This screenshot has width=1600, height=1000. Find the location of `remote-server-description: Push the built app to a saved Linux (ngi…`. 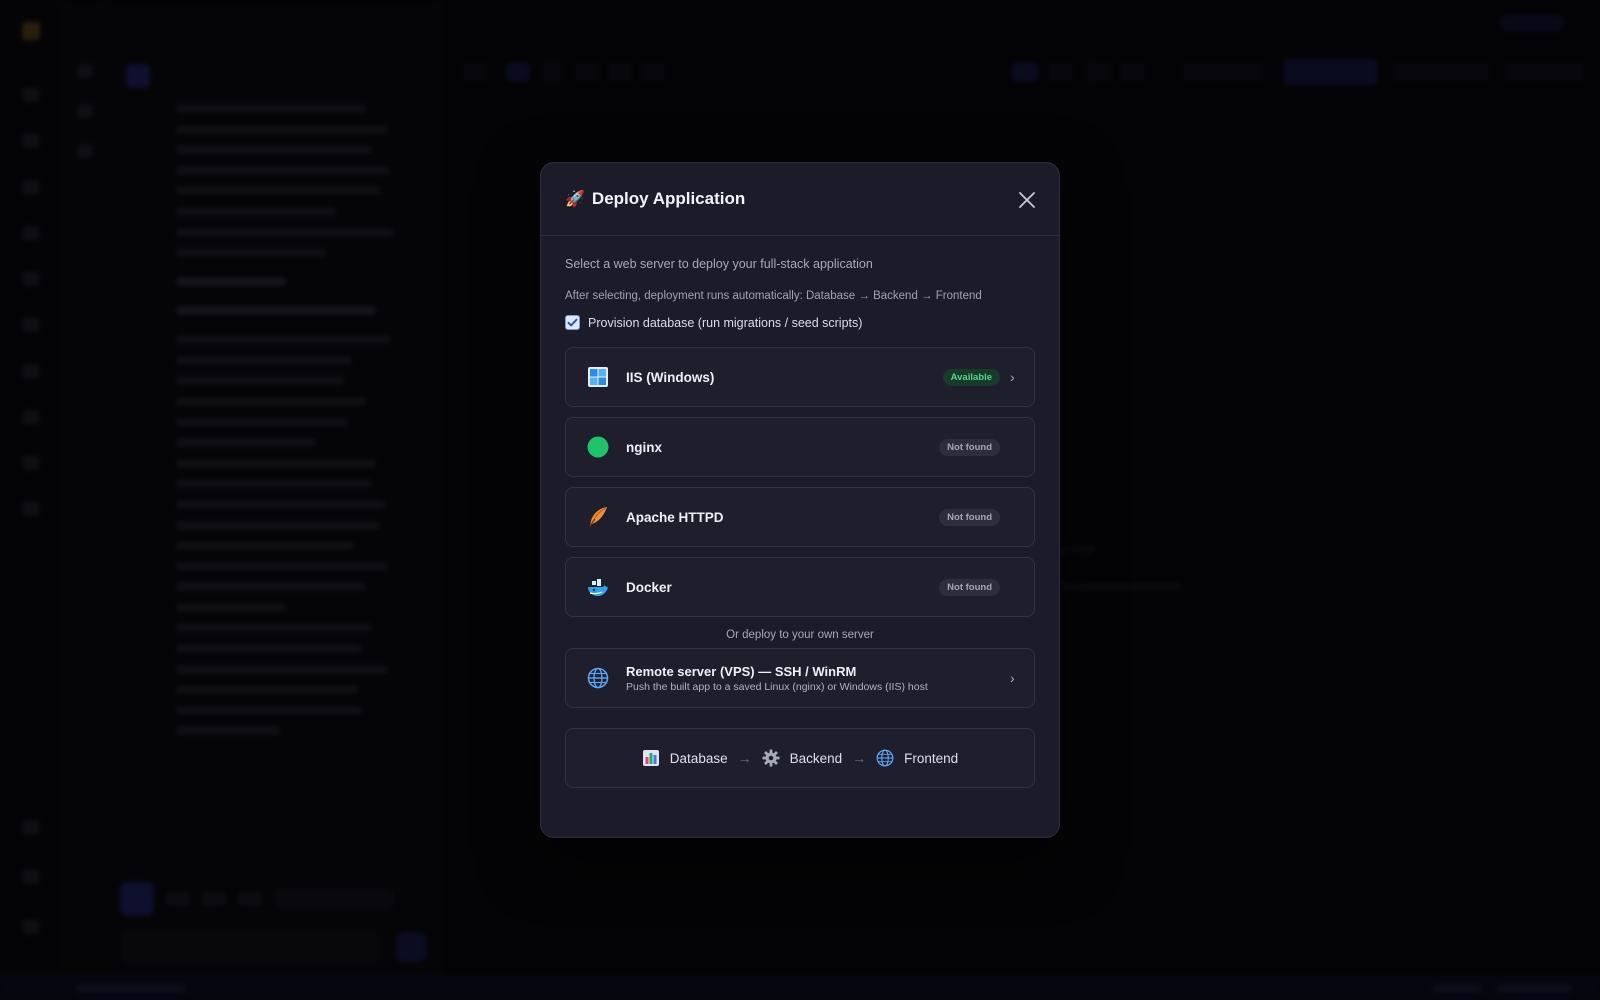

remote-server-description: Push the built app to a saved Linux (ngi… is located at coordinates (777, 686).